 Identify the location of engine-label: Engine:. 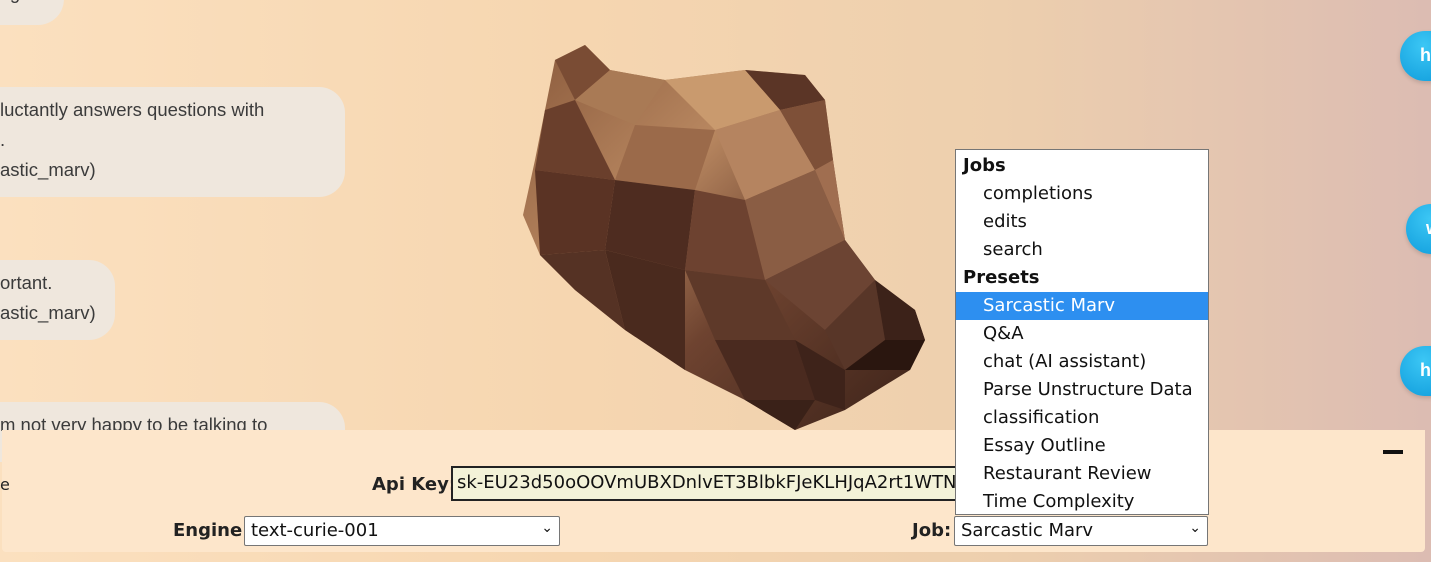
(211, 530).